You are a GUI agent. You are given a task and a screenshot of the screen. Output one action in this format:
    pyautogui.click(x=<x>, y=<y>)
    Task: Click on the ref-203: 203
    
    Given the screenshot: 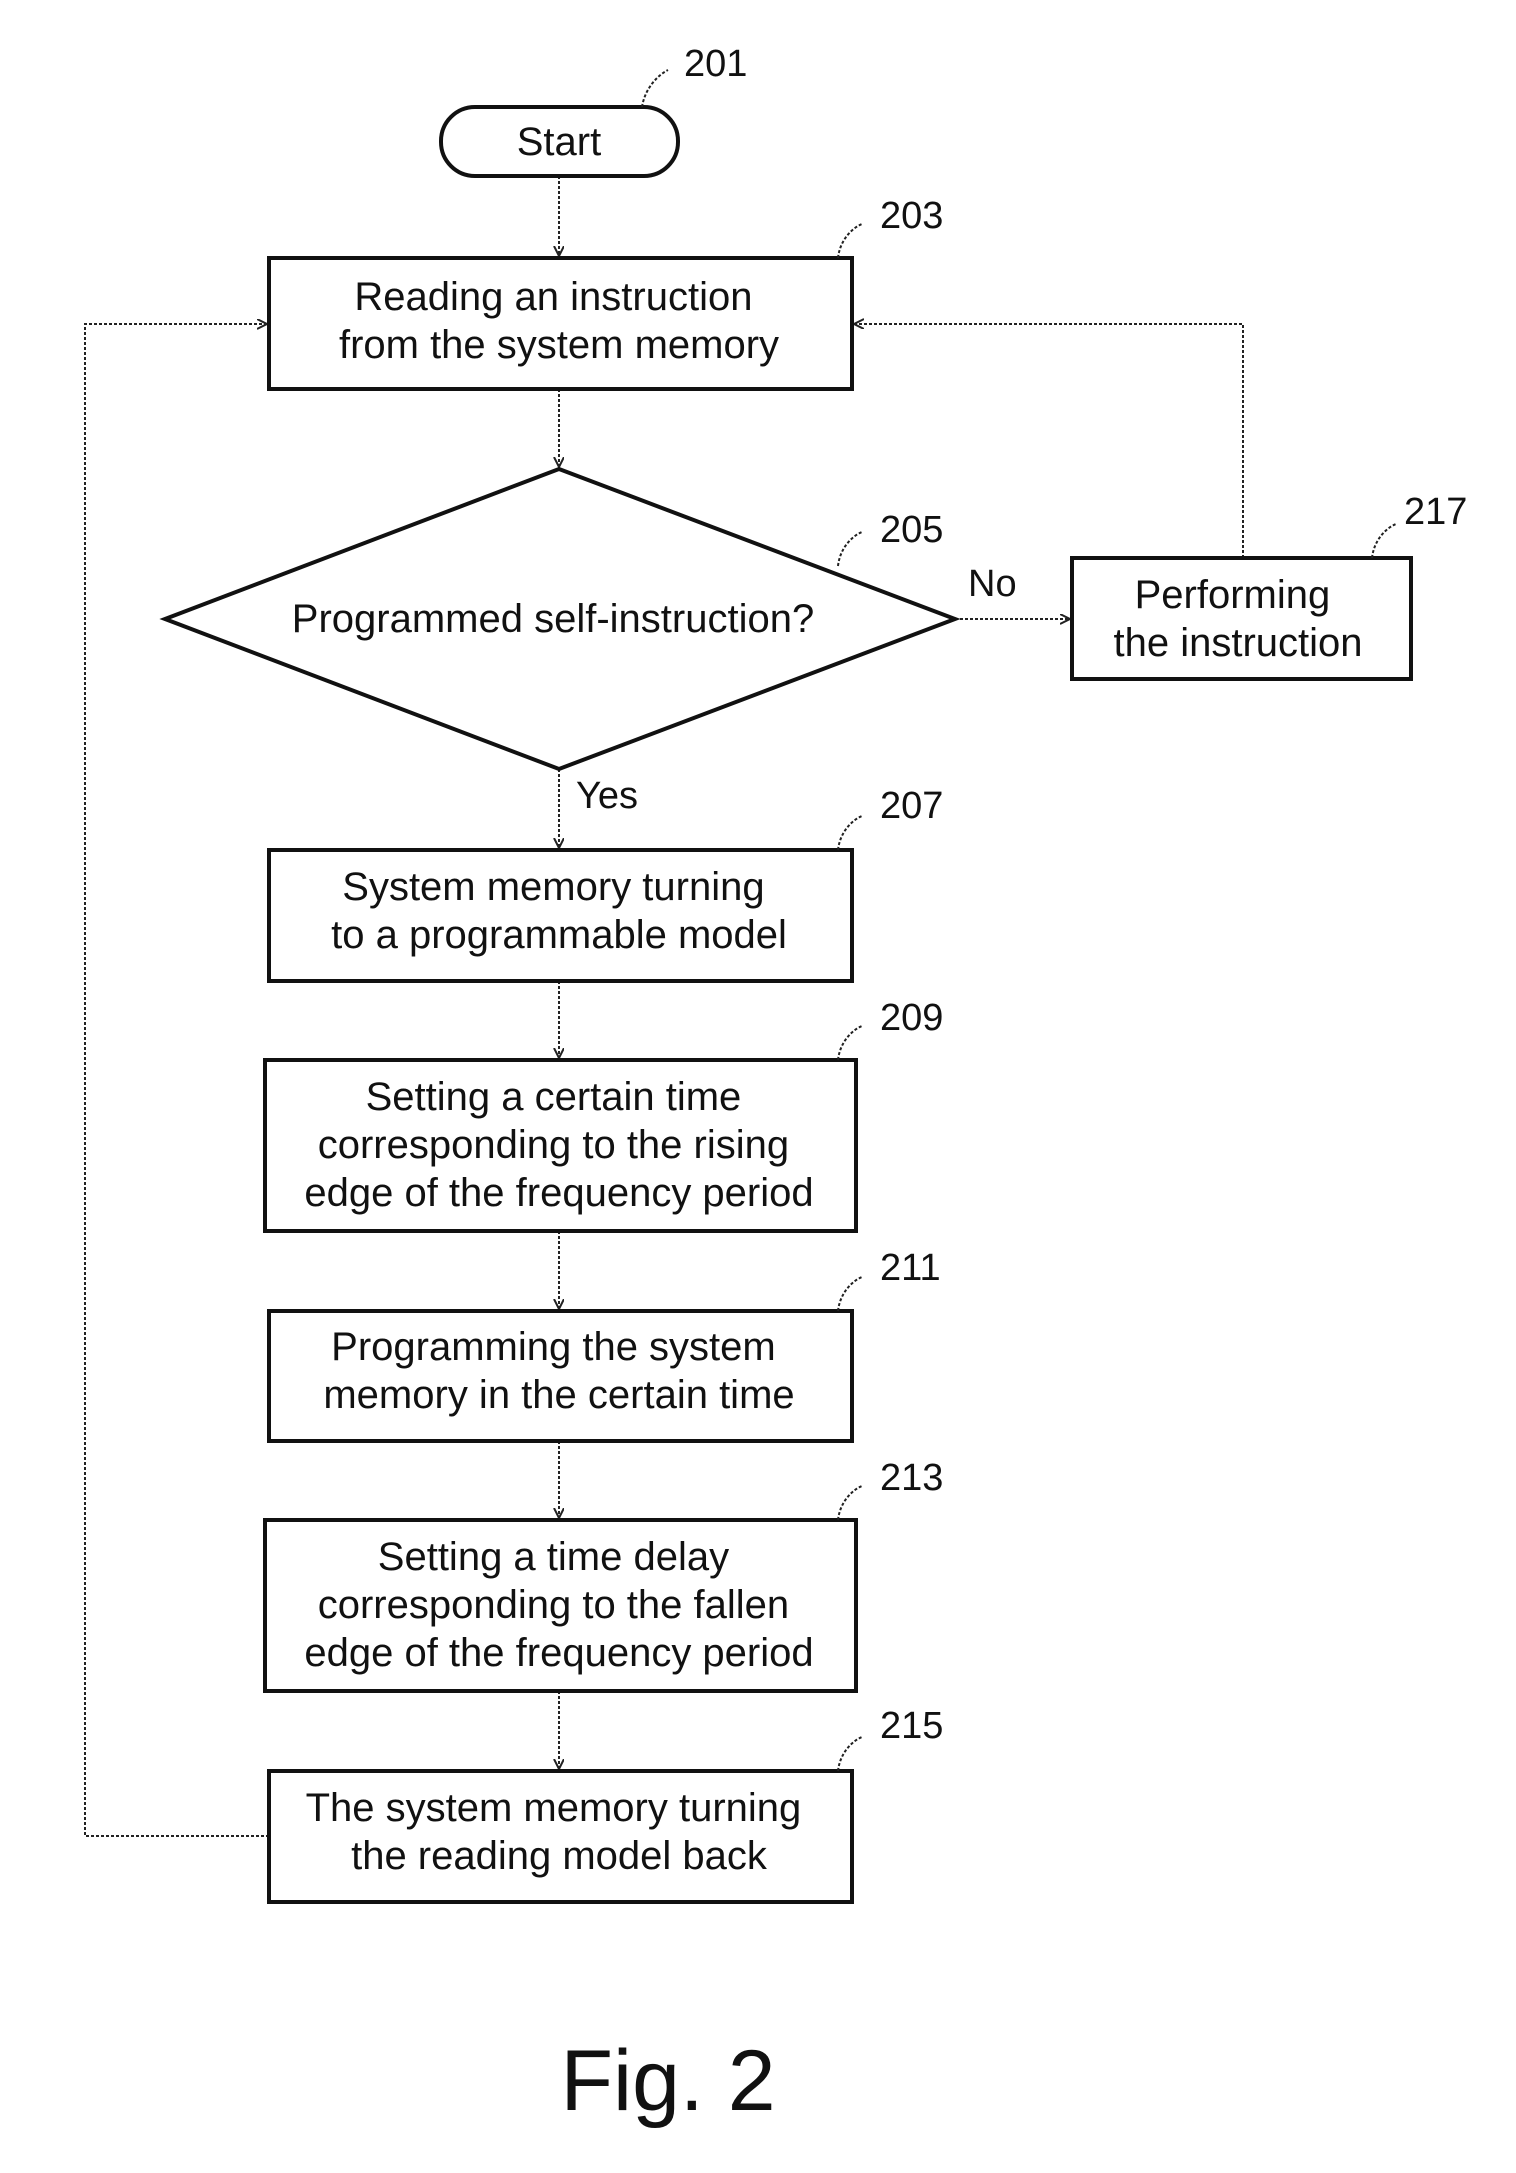 What is the action you would take?
    pyautogui.click(x=911, y=216)
    